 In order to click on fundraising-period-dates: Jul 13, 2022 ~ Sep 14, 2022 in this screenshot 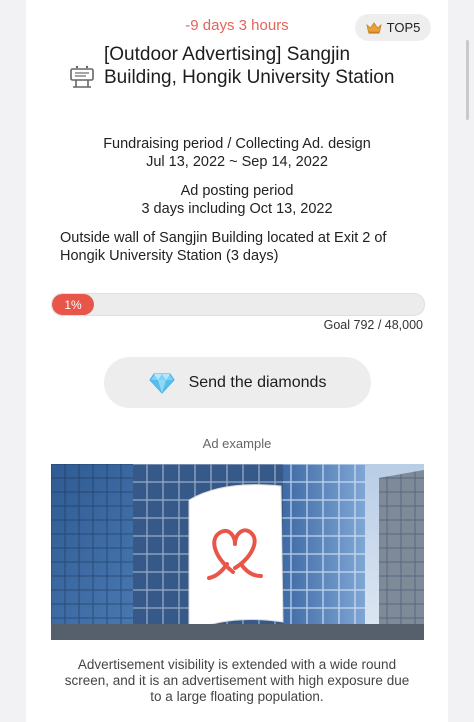, I will do `click(237, 162)`.